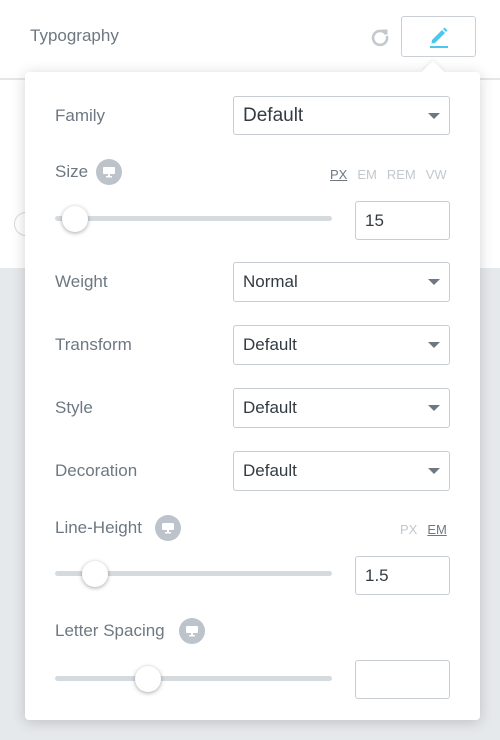 The width and height of the screenshot is (500, 740). I want to click on decoration-value: Default, so click(270, 470).